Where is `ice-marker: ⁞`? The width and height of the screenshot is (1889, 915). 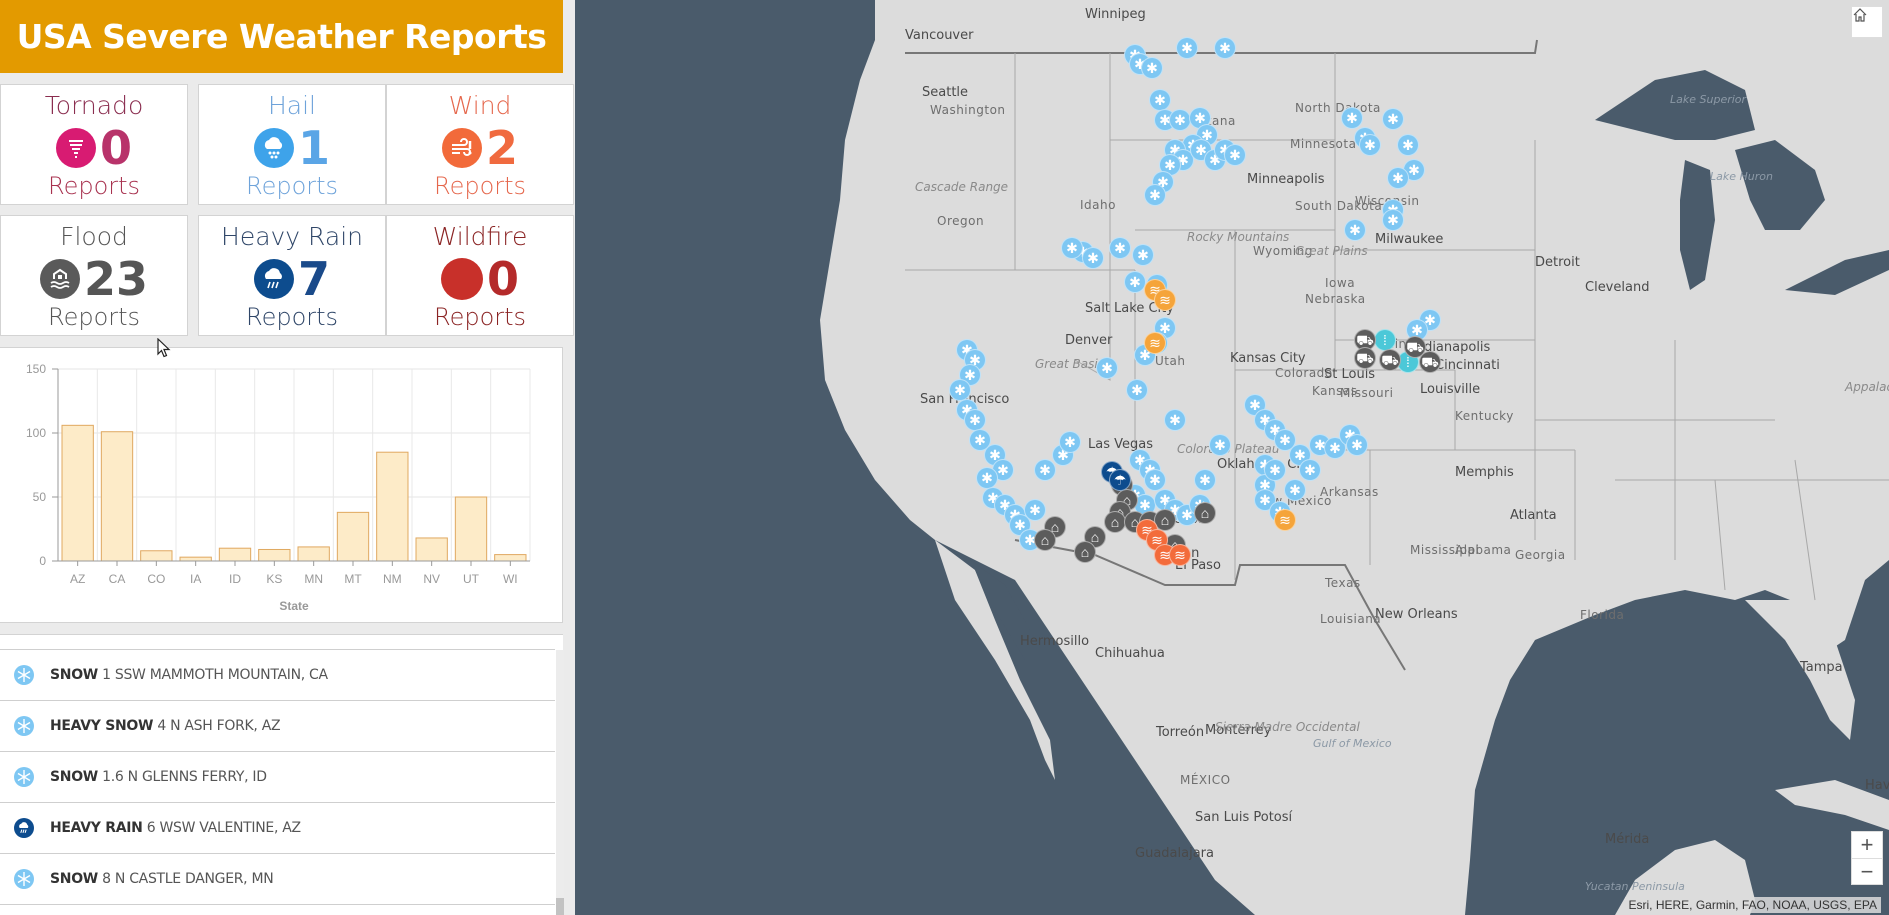
ice-marker: ⁞ is located at coordinates (1385, 340).